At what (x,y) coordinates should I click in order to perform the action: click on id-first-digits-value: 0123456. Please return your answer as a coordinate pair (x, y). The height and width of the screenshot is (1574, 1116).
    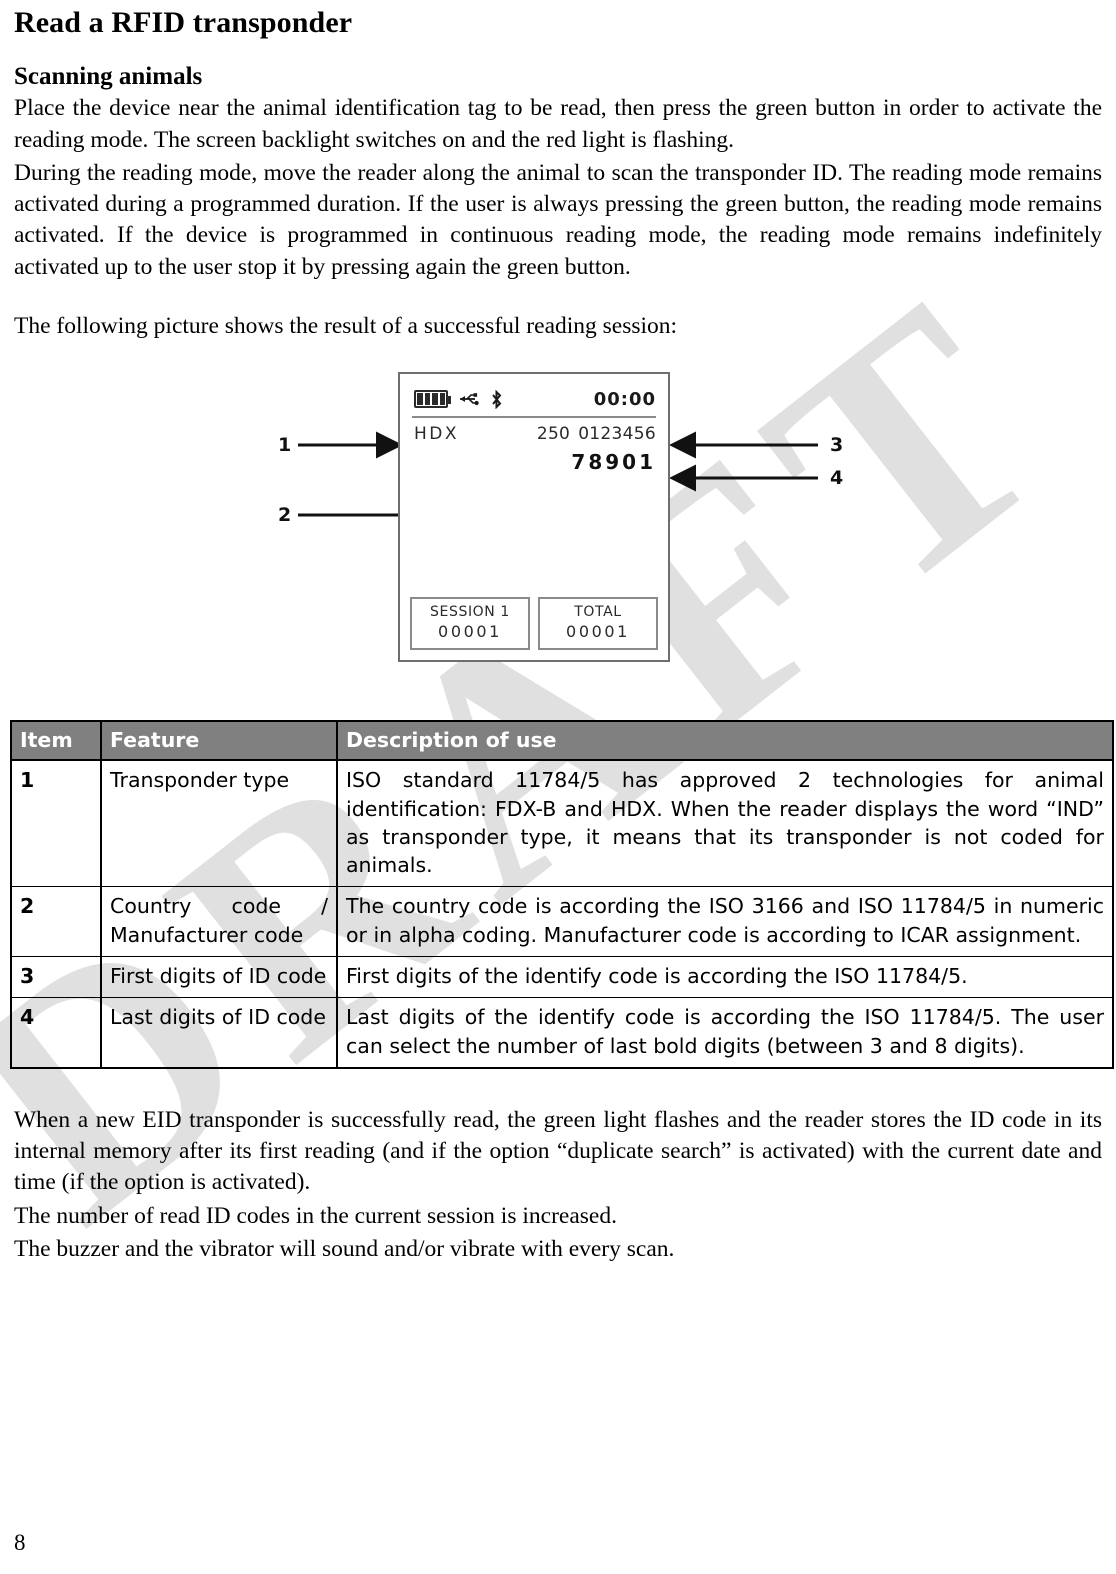
    Looking at the image, I should click on (617, 434).